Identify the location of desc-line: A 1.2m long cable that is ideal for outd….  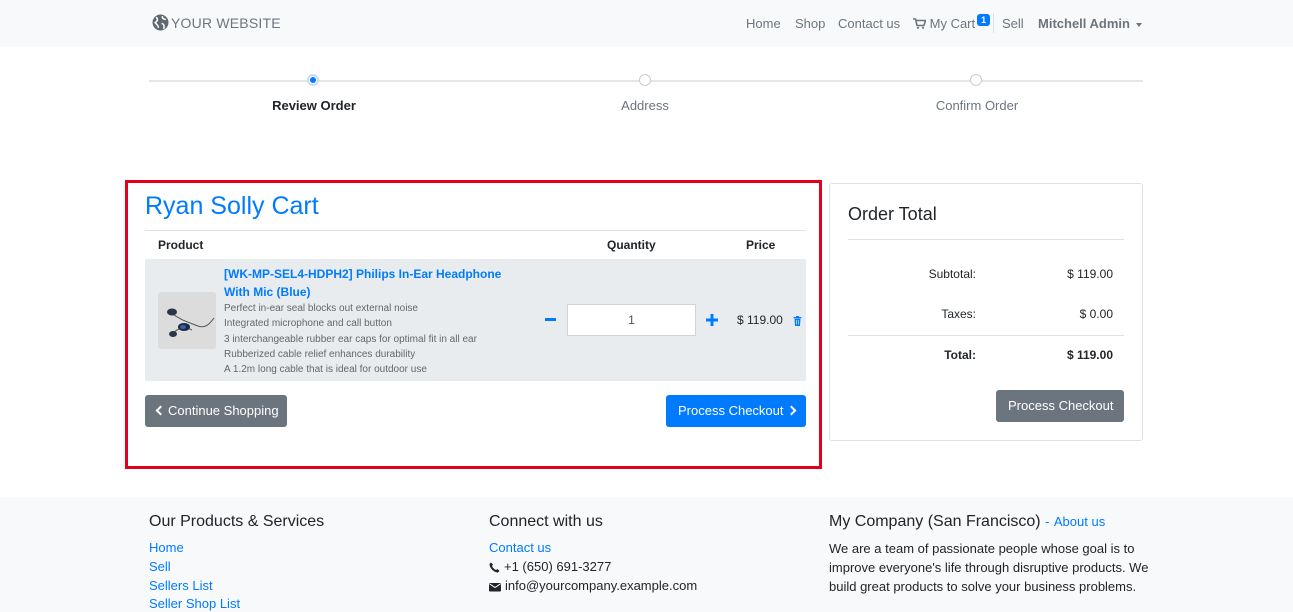
(325, 370).